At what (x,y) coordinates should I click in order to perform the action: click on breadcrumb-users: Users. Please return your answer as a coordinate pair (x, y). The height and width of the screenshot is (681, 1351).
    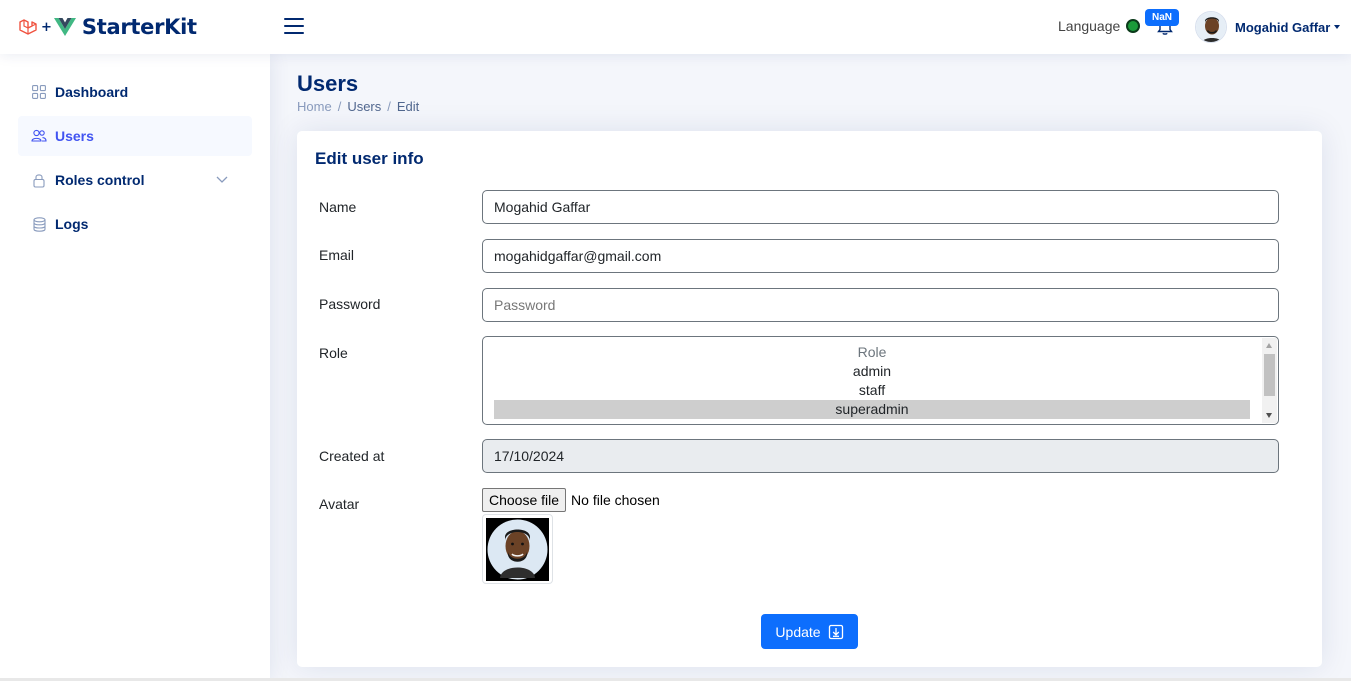
    Looking at the image, I should click on (364, 106).